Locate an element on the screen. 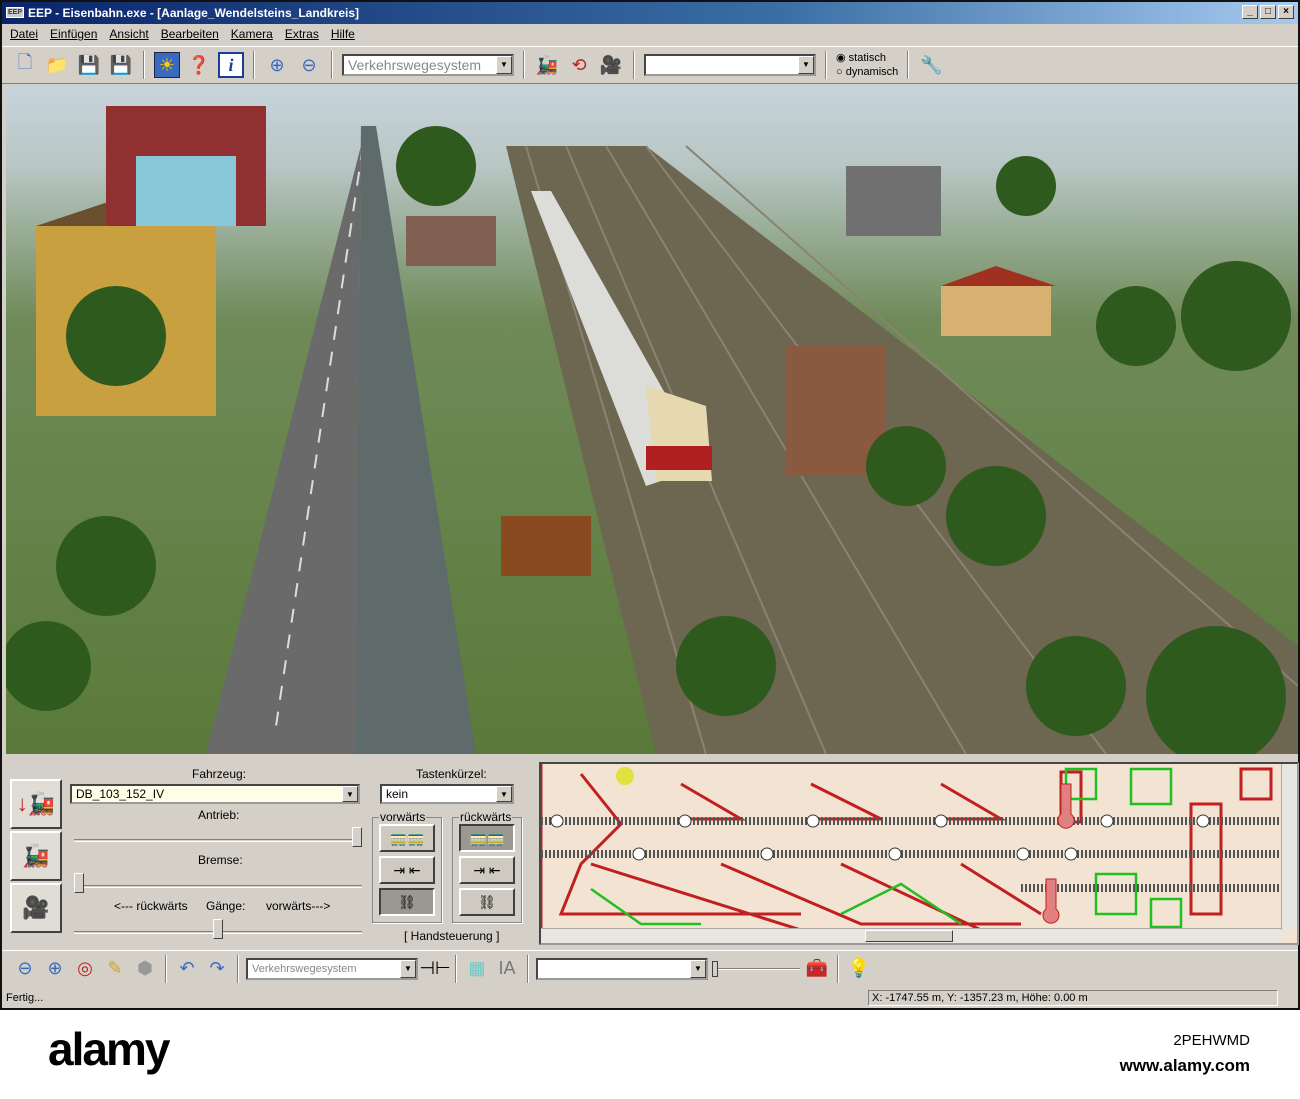 Image resolution: width=1300 pixels, height=1099 pixels. redo-icon: ↷ is located at coordinates (217, 969).